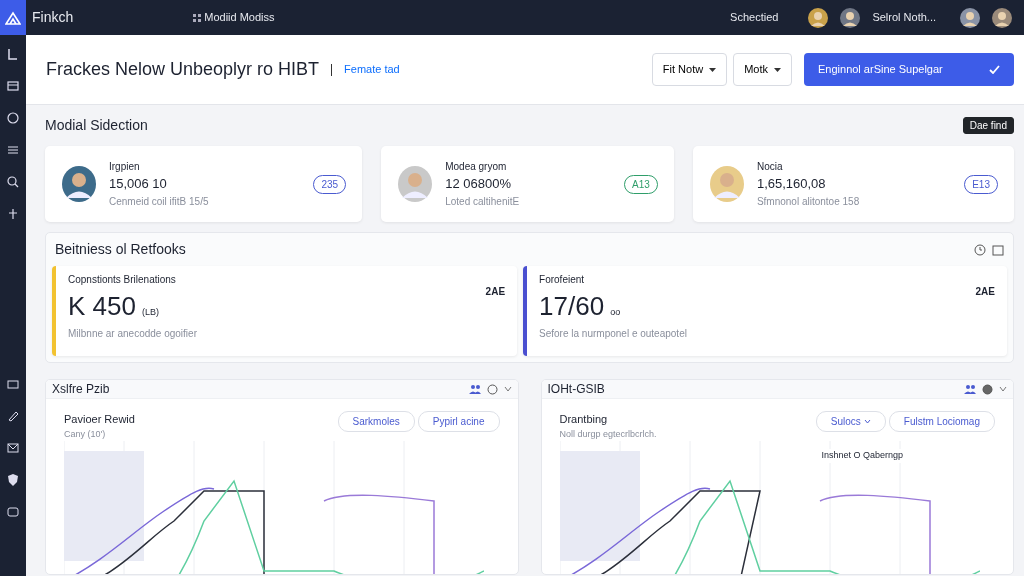 This screenshot has height=576, width=1024. Describe the element at coordinates (122, 280) in the screenshot. I see `metric-label: Copnstionts Brilenations` at that location.